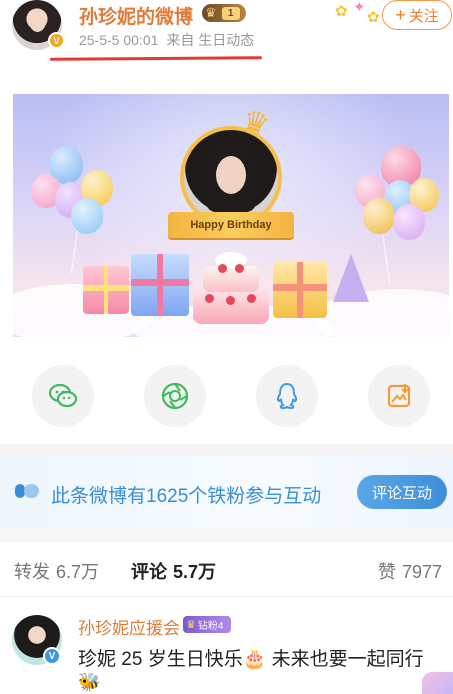  Describe the element at coordinates (210, 40) in the screenshot. I see `post-source: 来自 生日动态` at that location.